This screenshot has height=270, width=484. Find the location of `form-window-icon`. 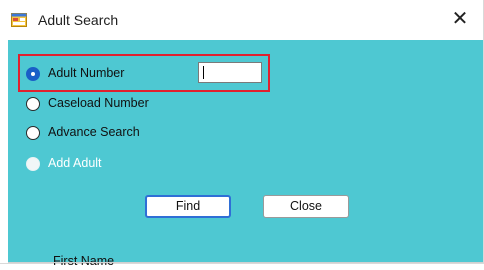

form-window-icon is located at coordinates (19, 20).